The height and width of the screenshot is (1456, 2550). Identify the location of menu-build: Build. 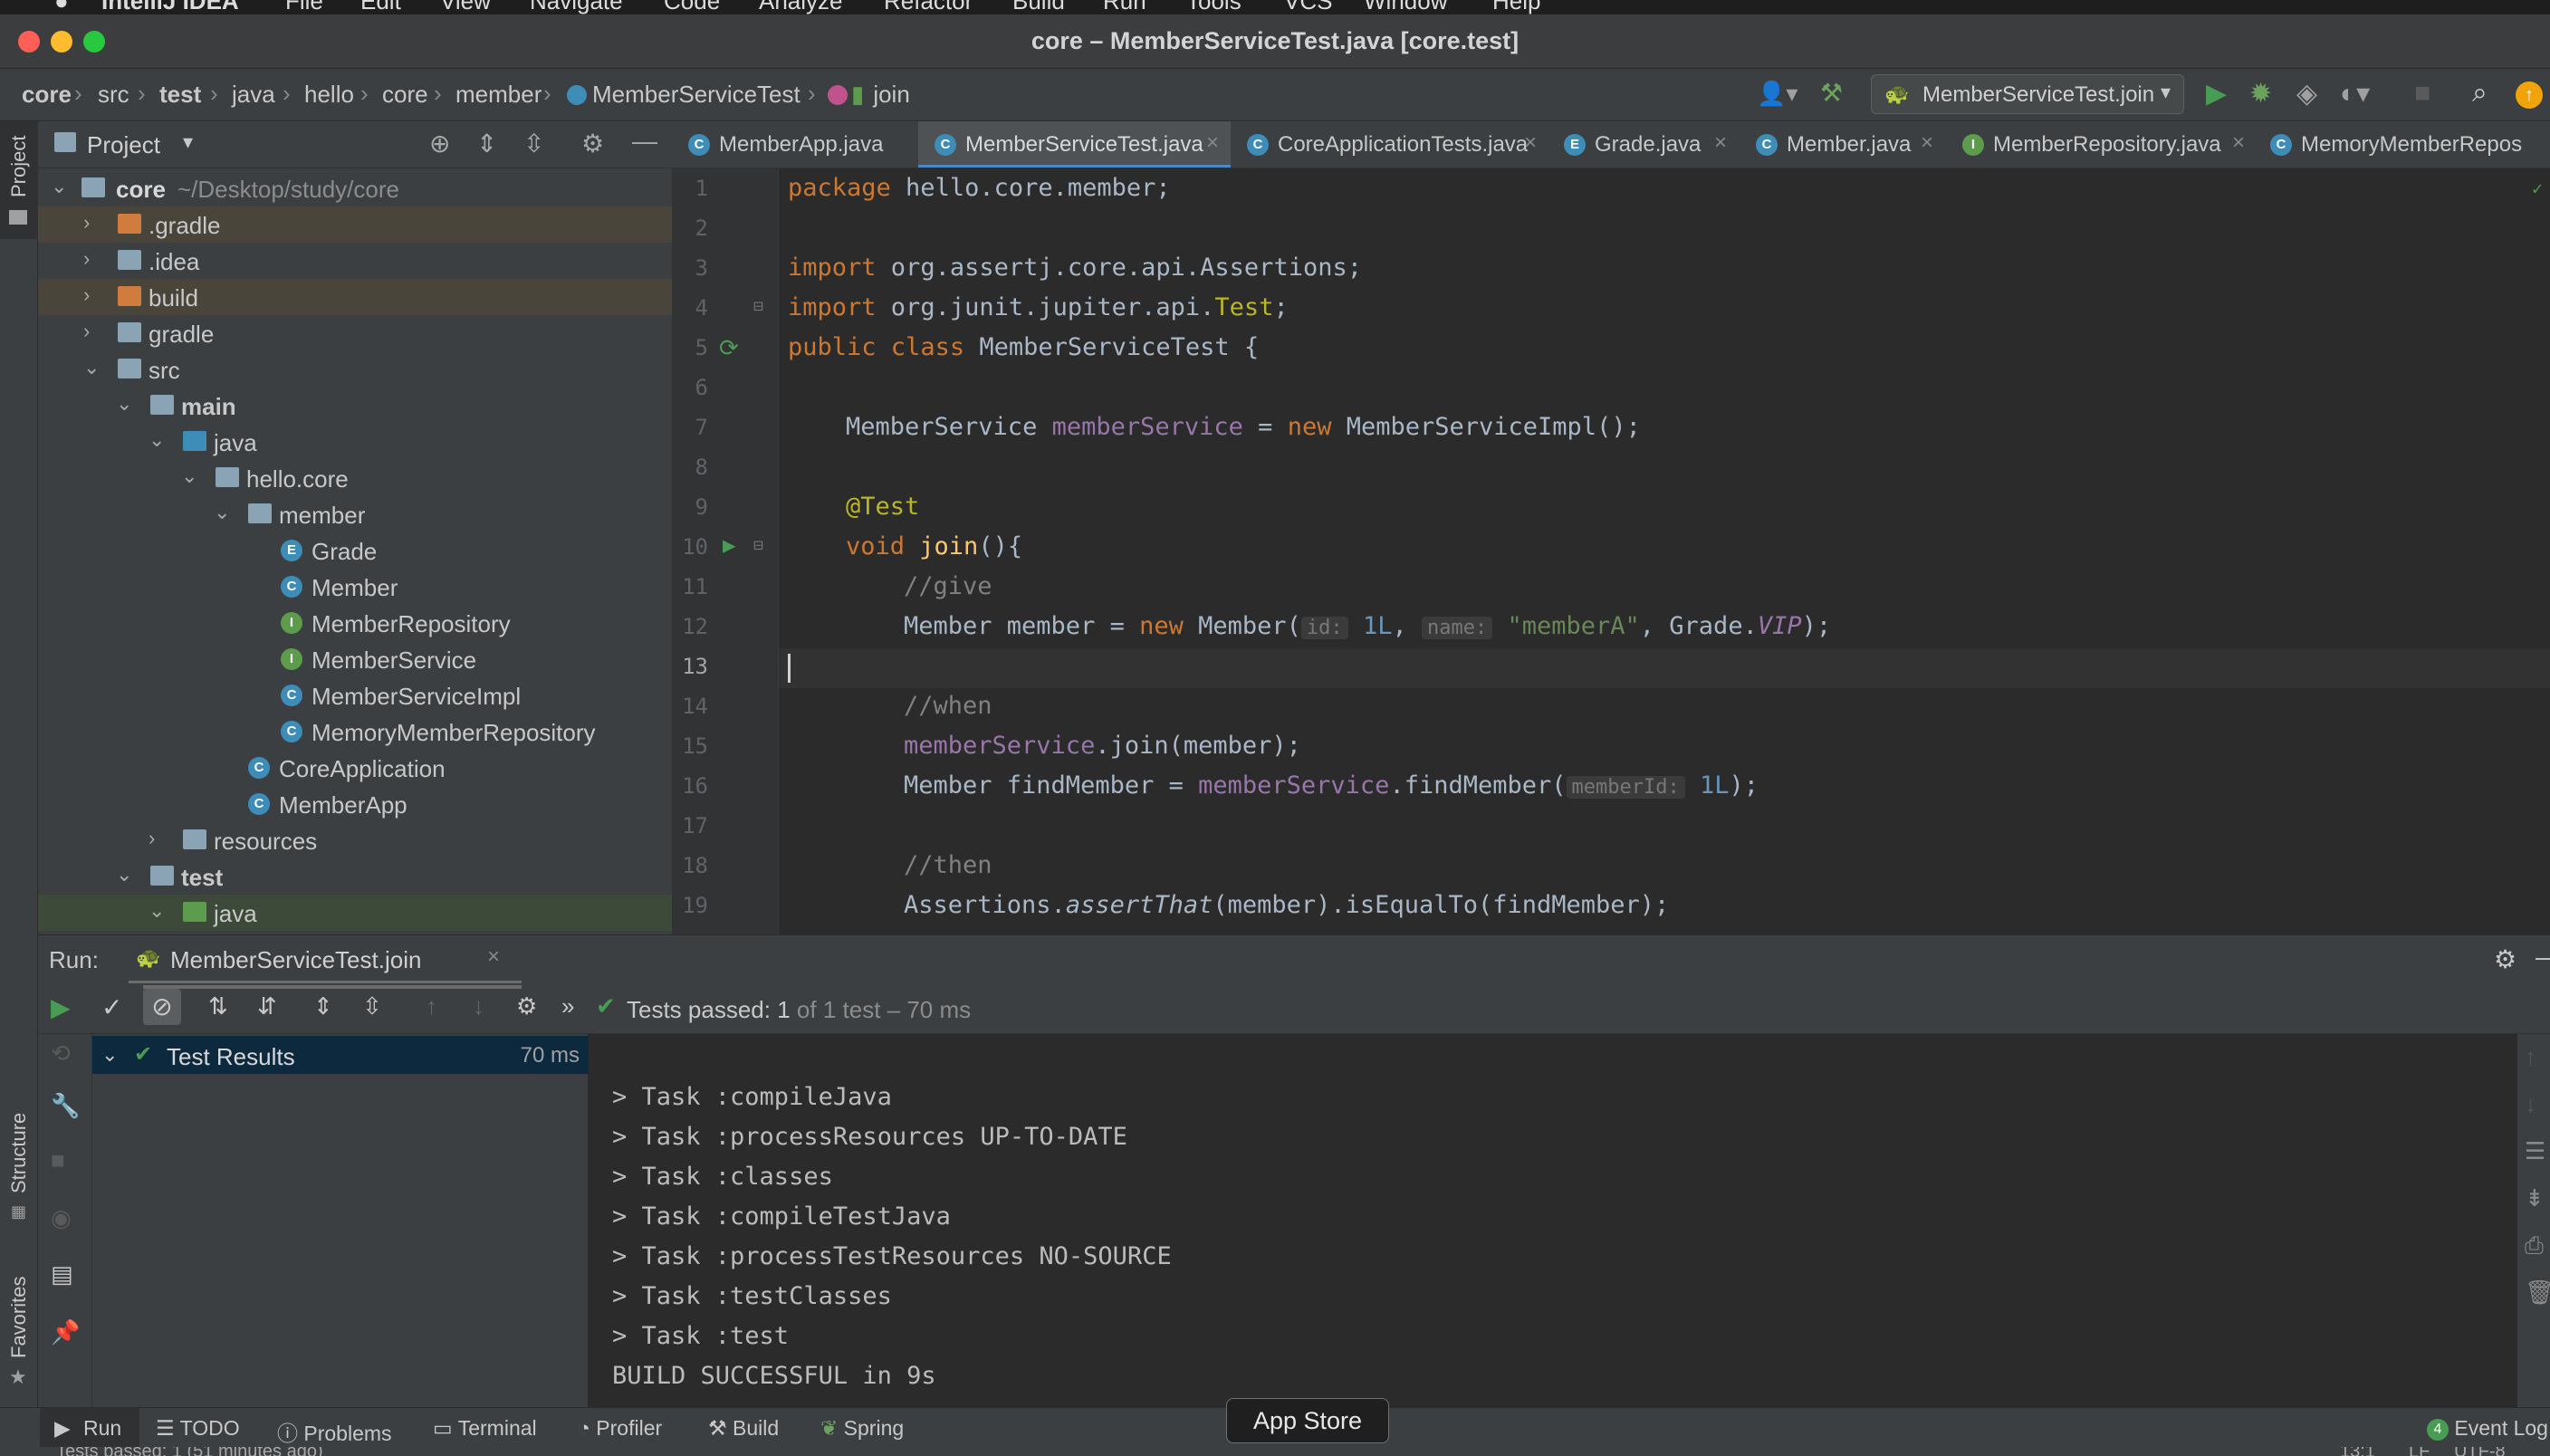
(1038, 7).